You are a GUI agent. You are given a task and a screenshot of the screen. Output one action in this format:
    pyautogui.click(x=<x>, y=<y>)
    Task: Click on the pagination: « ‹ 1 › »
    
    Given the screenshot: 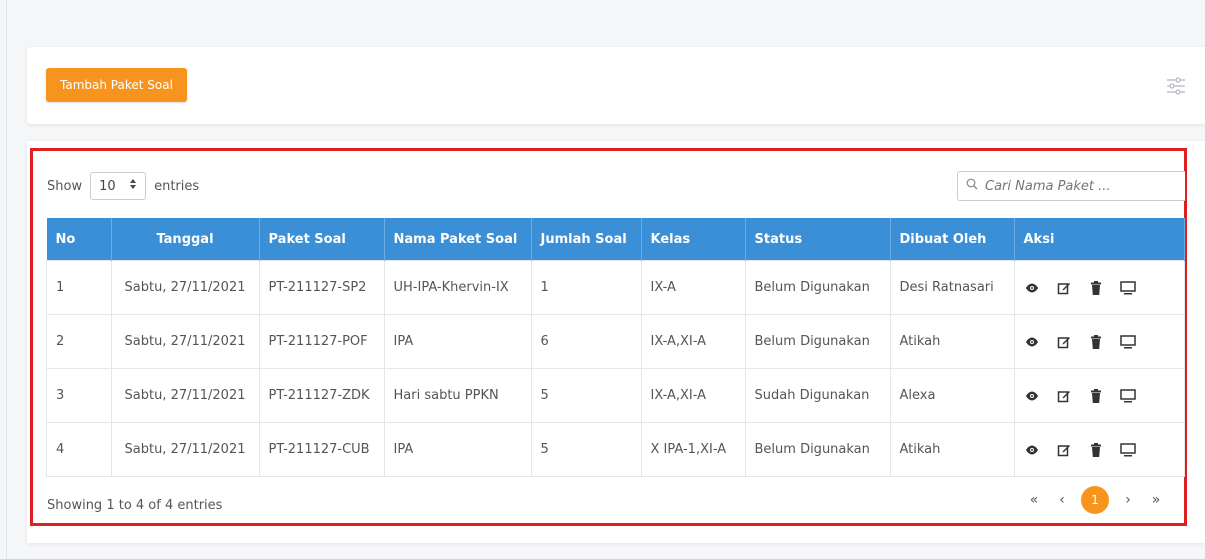 What is the action you would take?
    pyautogui.click(x=1095, y=500)
    